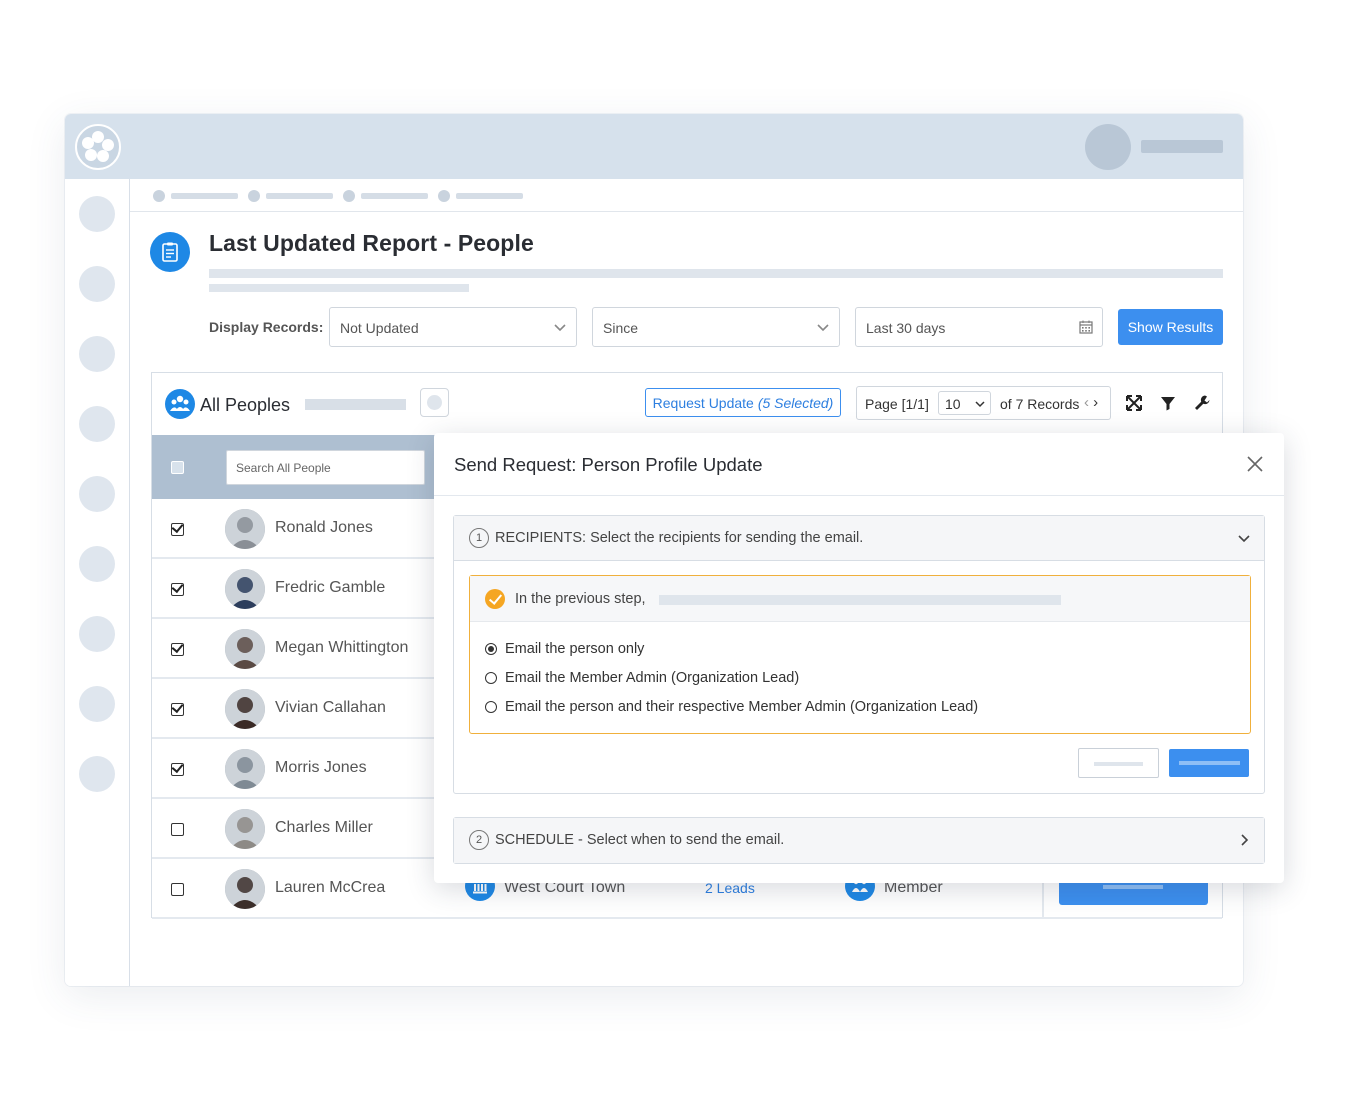  I want to click on recipient-option-label: Email the person only, so click(575, 649).